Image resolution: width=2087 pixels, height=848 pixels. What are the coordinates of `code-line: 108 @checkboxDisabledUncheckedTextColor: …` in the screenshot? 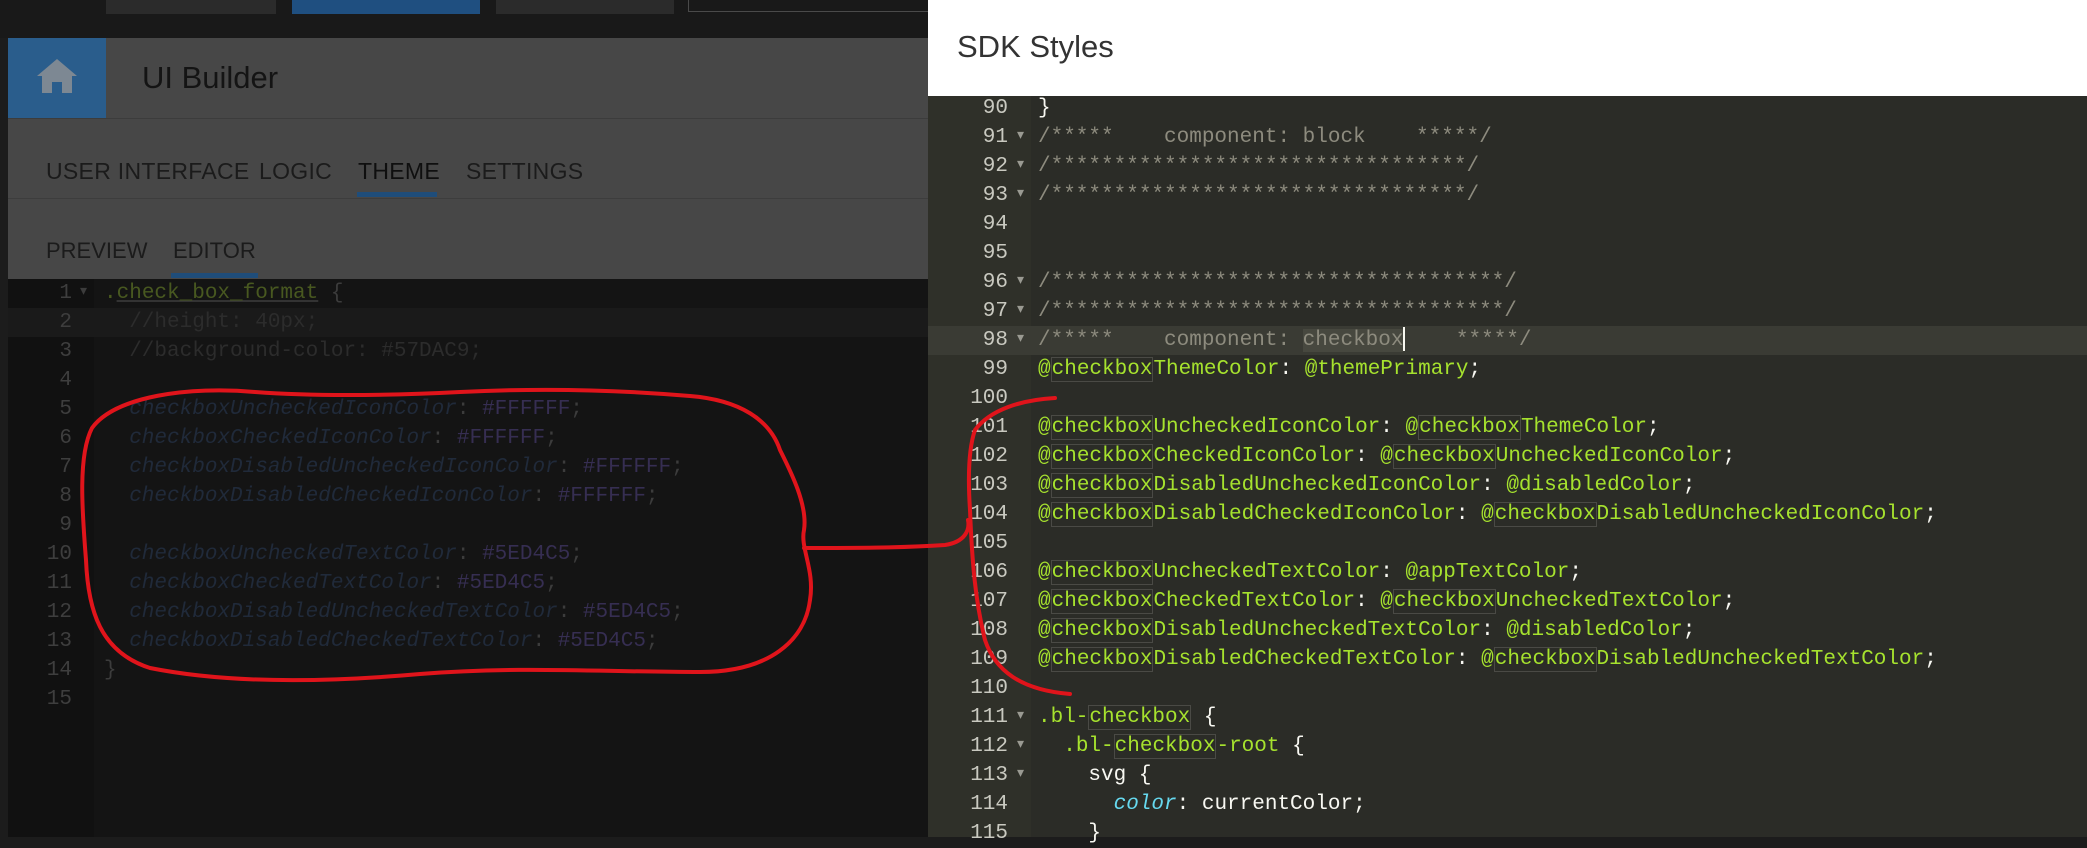 It's located at (1507, 630).